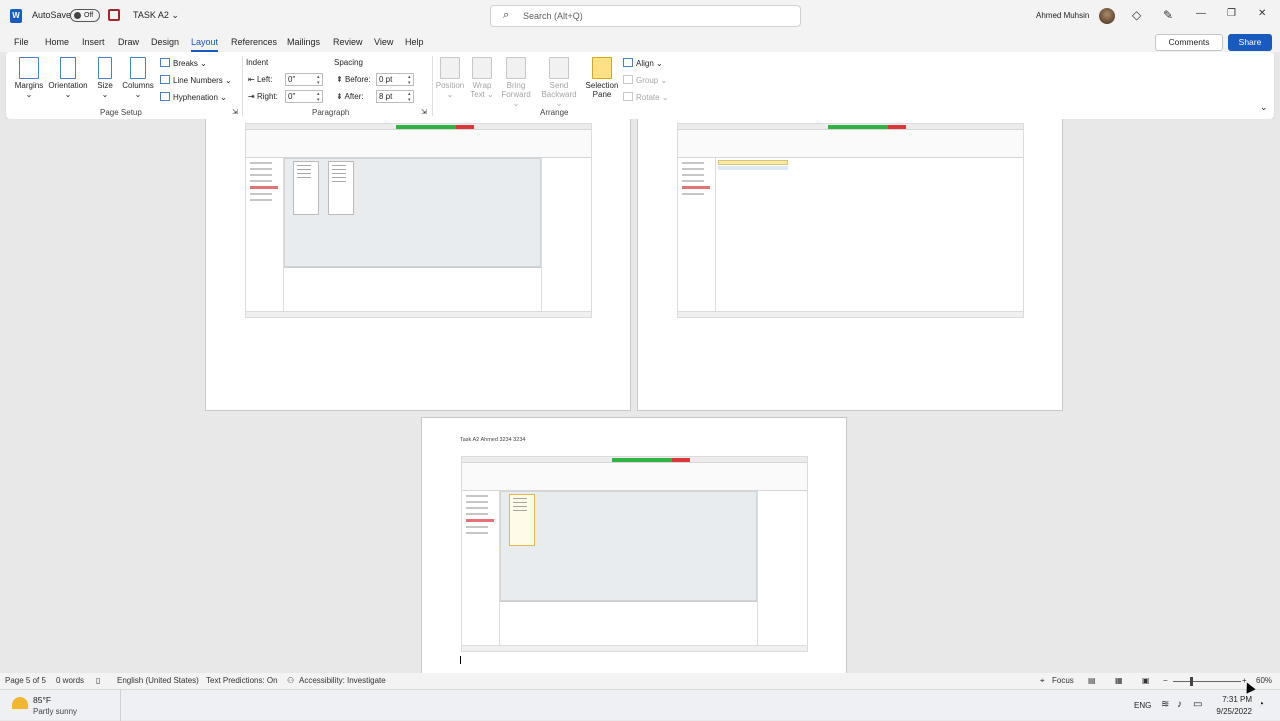 The image size is (1280, 721). I want to click on hyphenation-icon, so click(165, 96).